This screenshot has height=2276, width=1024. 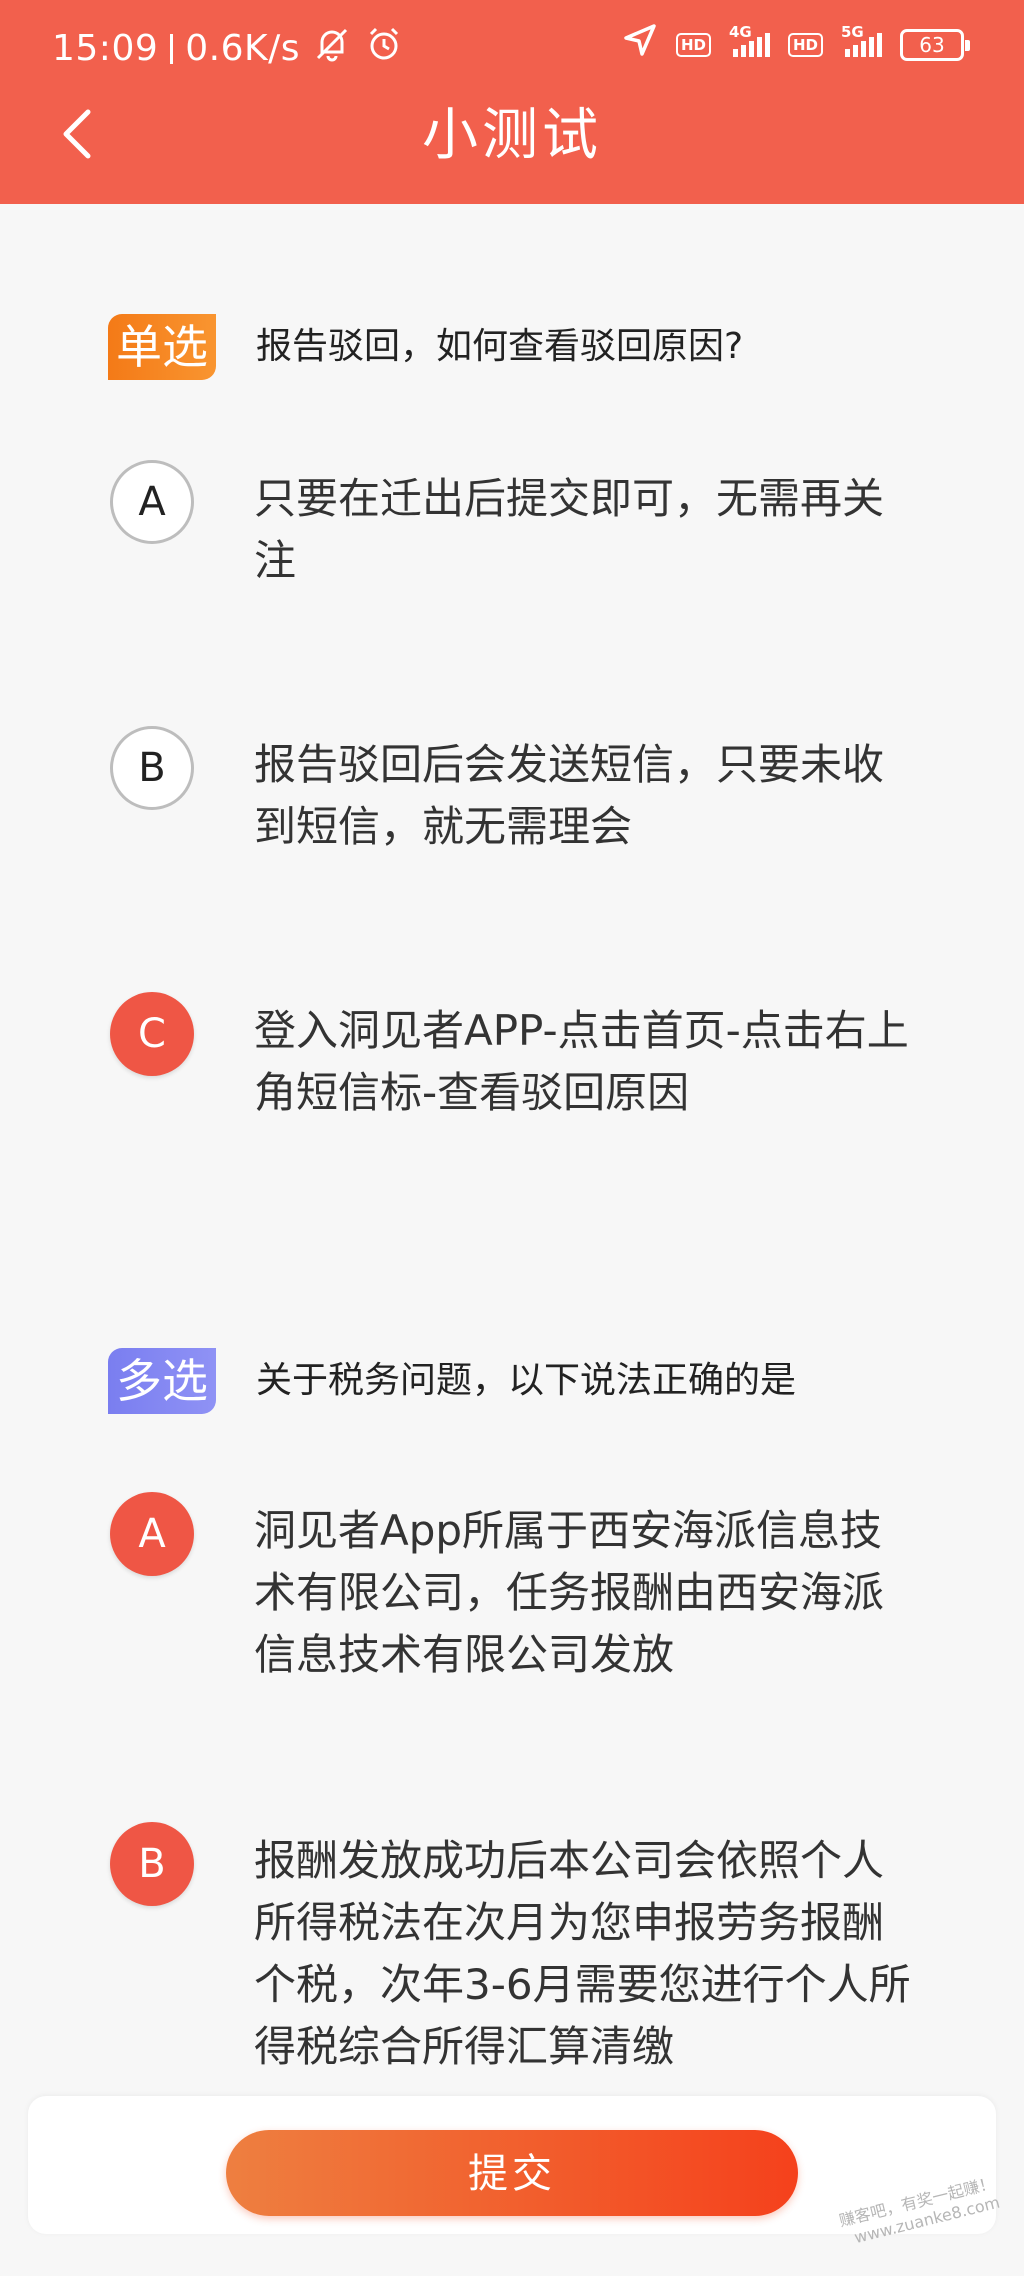 What do you see at coordinates (693, 44) in the screenshot?
I see `hd-badge: HD` at bounding box center [693, 44].